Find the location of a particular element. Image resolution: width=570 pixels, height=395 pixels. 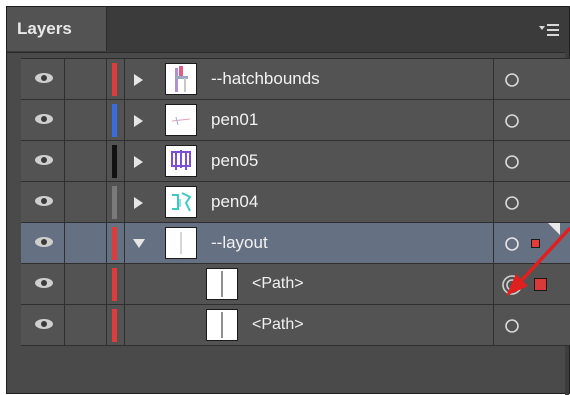

layer-name: --hatchbounds is located at coordinates (265, 79).